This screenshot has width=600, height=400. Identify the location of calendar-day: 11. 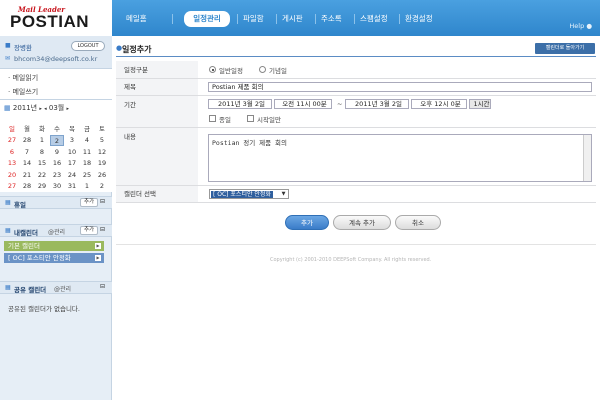
(87, 152).